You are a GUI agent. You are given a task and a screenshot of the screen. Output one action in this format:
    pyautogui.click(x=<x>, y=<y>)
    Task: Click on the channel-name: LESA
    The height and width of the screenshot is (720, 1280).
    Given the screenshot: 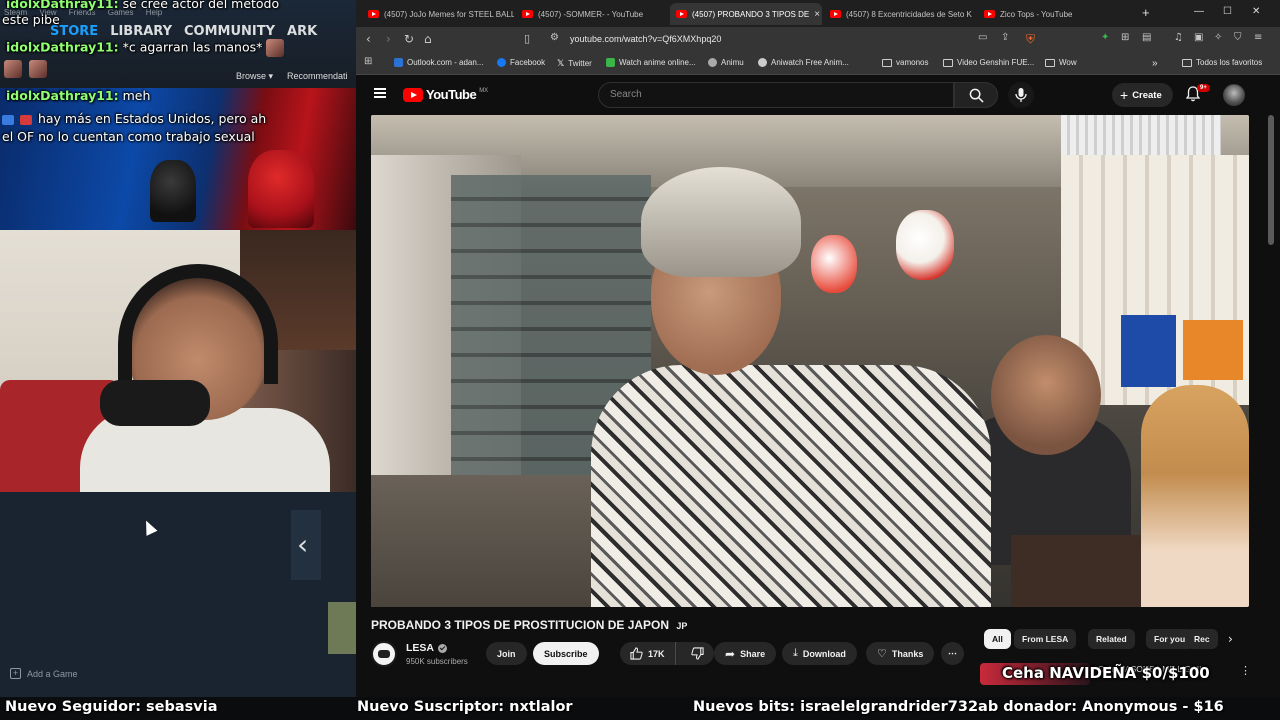 What is the action you would take?
    pyautogui.click(x=427, y=648)
    